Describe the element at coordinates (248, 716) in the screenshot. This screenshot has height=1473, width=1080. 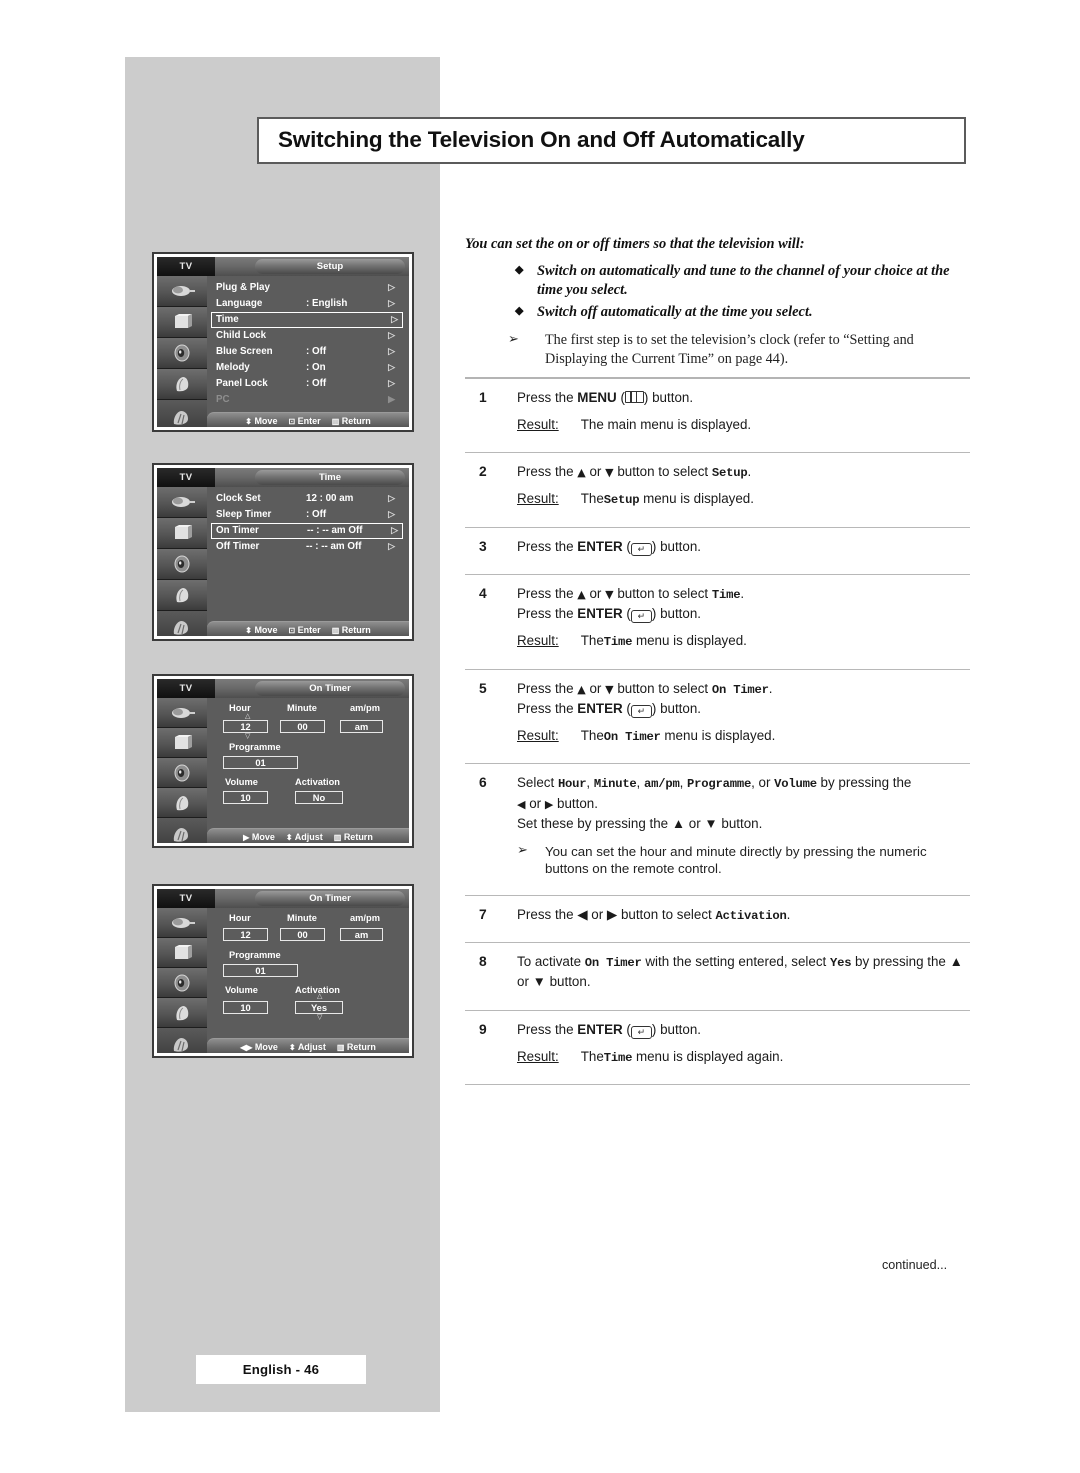
I see `up-arrow-icon: △` at that location.